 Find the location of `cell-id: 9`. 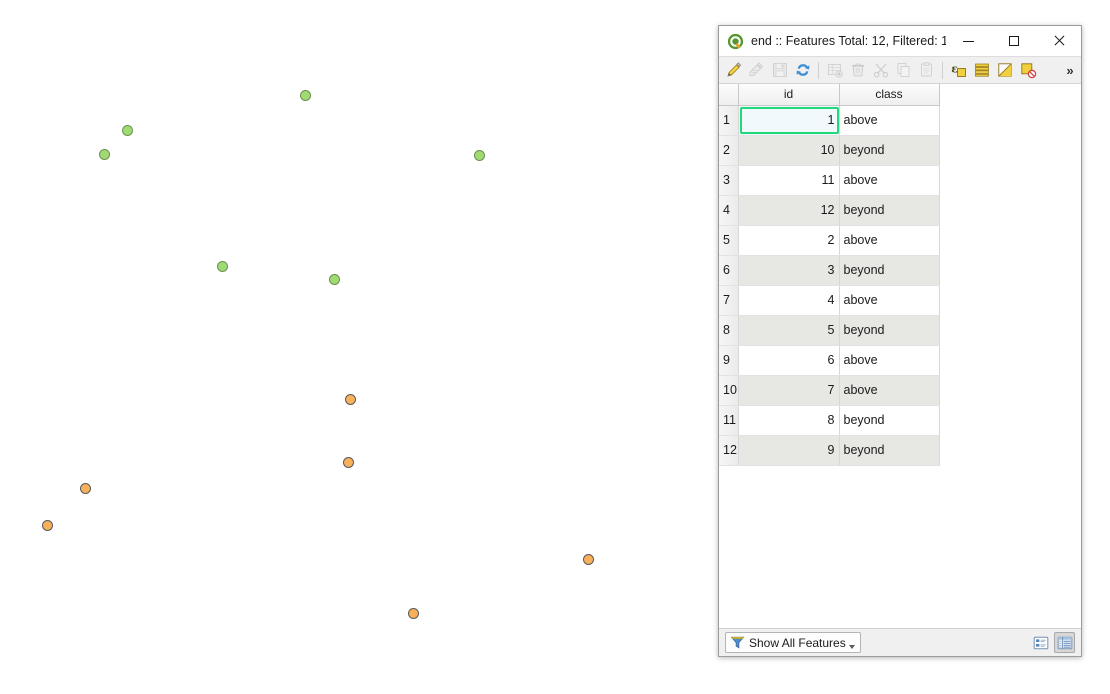

cell-id: 9 is located at coordinates (789, 450).